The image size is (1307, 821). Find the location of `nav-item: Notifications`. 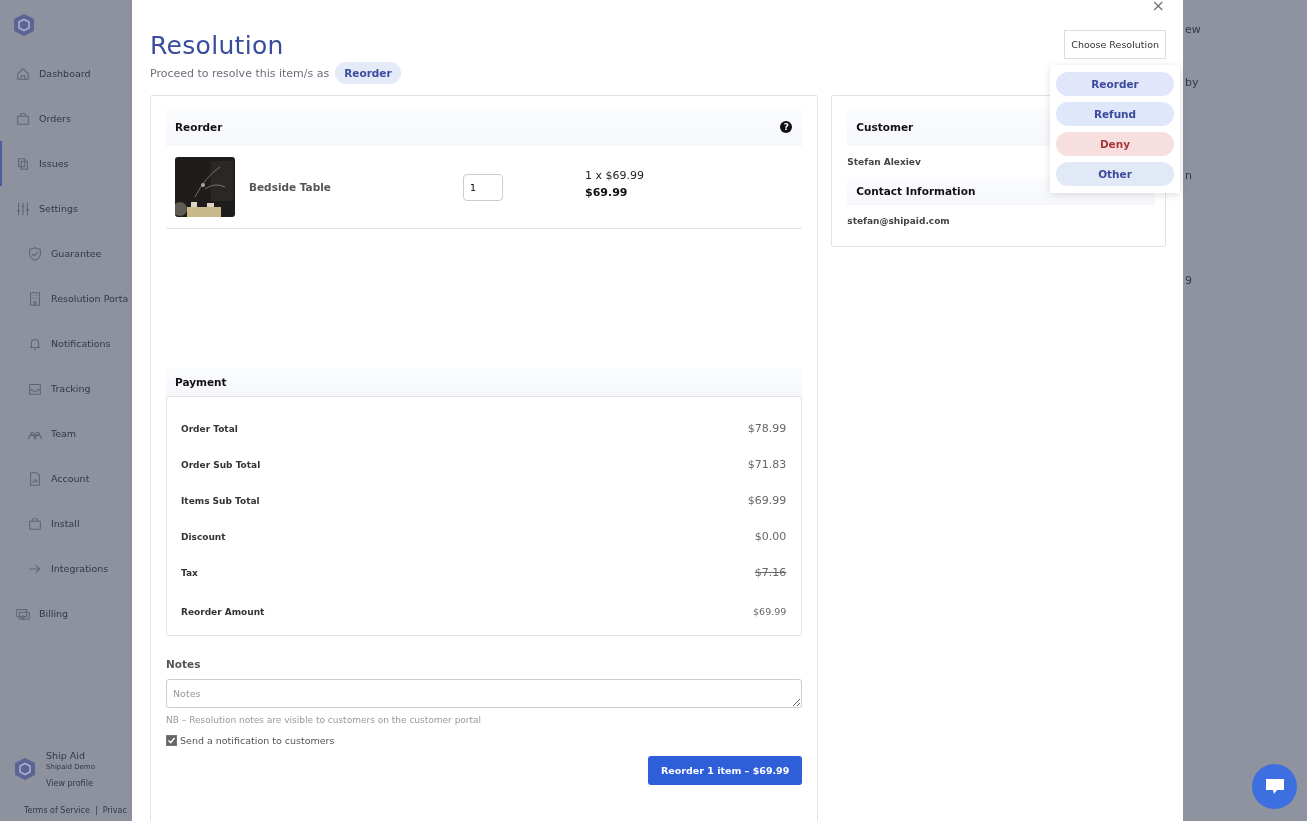

nav-item: Notifications is located at coordinates (66, 343).